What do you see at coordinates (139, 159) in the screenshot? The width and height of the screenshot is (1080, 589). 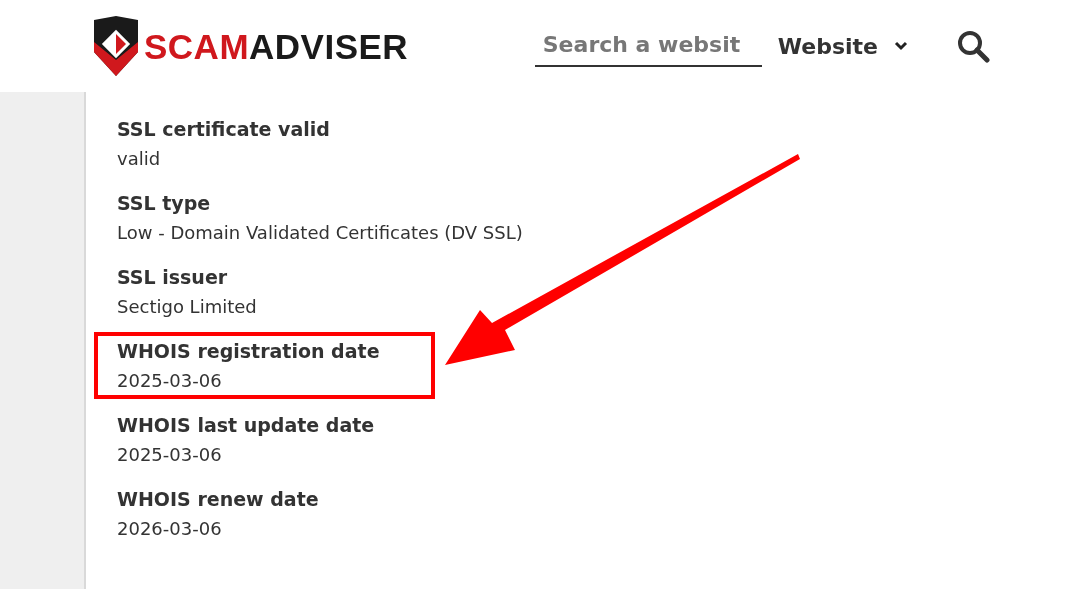 I see `detail-value: valid` at bounding box center [139, 159].